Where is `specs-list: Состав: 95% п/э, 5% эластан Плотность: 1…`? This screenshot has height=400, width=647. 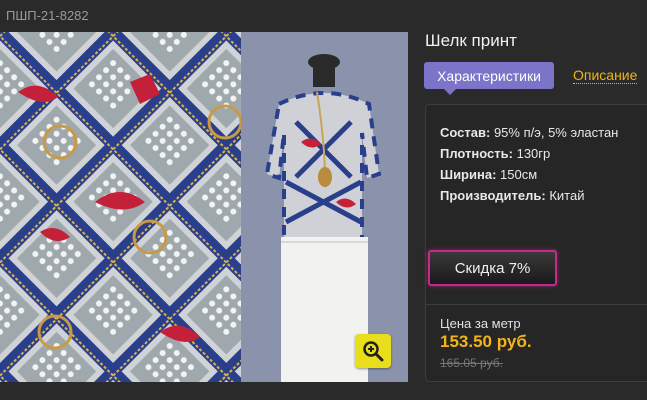
specs-list: Состав: 95% п/э, 5% эластан Плотность: 1… is located at coordinates (529, 164).